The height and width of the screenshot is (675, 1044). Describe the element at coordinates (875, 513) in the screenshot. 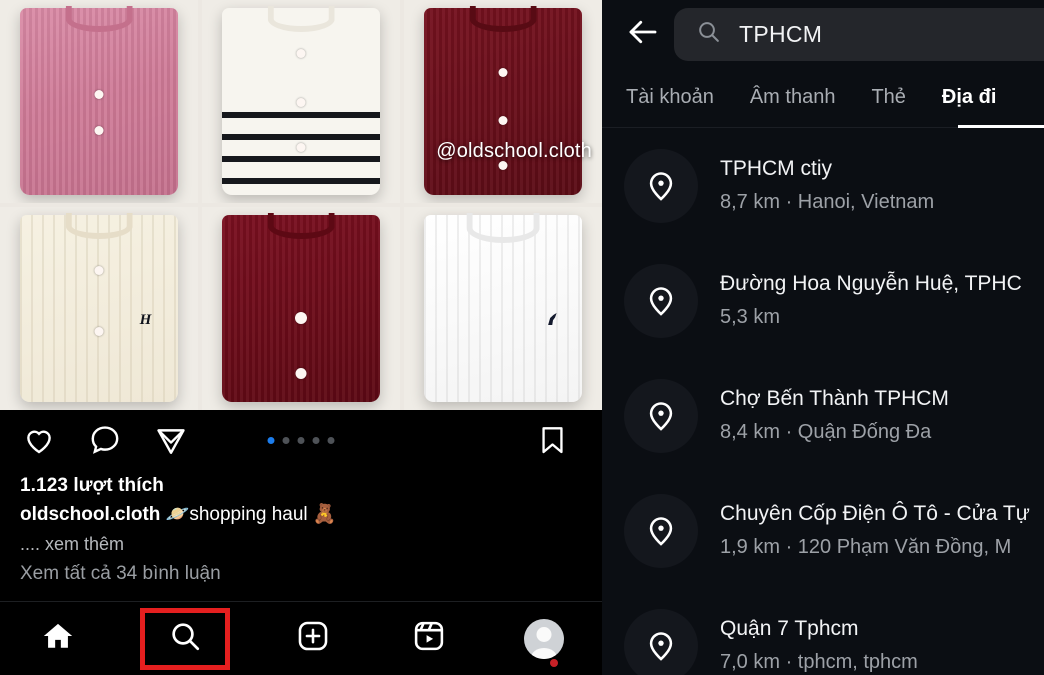

I see `location-title: Chuyên Cốp Điện Ô Tô - Cửa Tự` at that location.